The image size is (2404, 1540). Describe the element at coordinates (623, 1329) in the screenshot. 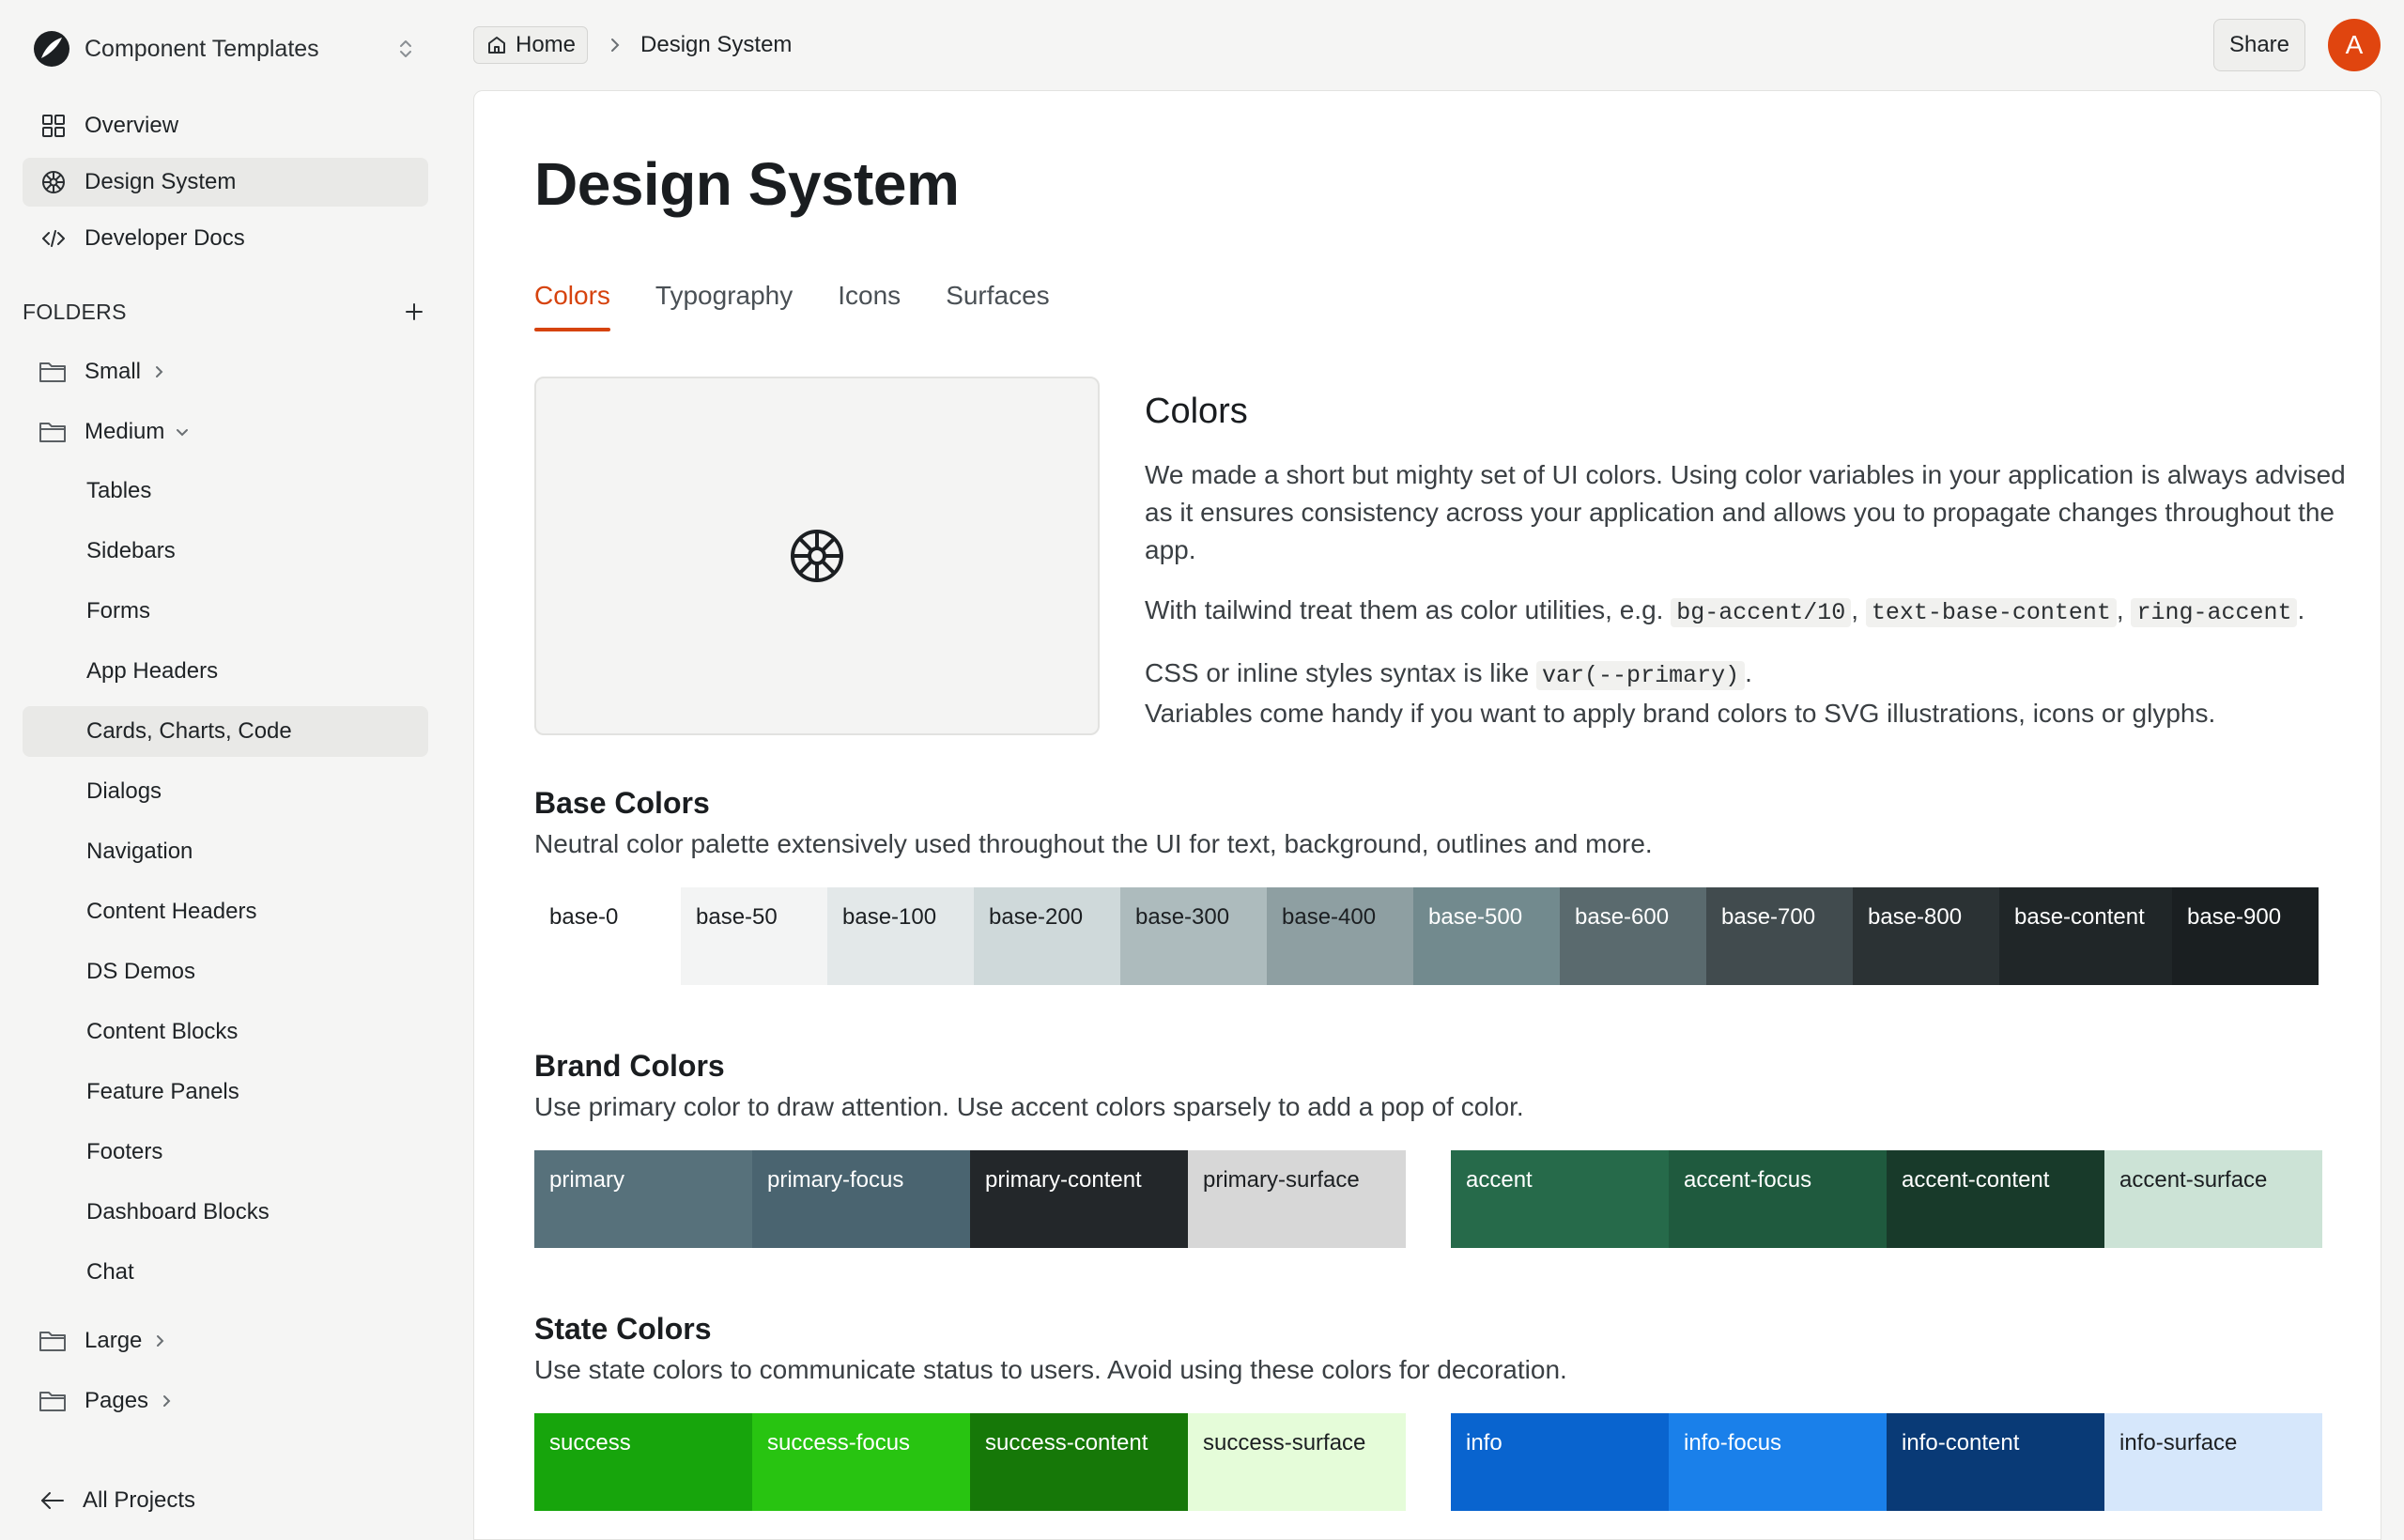

I see `state-colors-title: State Colors` at that location.